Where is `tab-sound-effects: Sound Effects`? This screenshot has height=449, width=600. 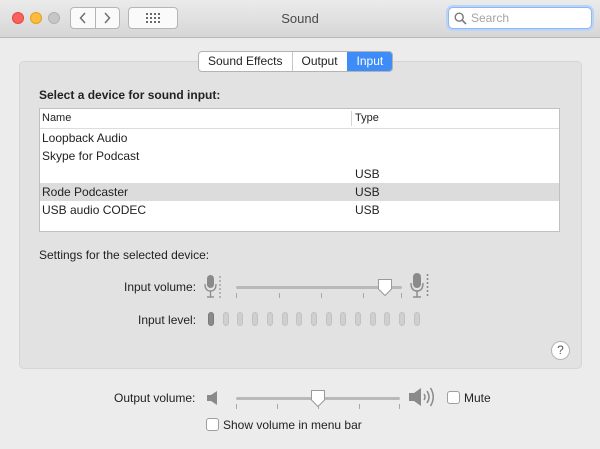 tab-sound-effects: Sound Effects is located at coordinates (245, 61).